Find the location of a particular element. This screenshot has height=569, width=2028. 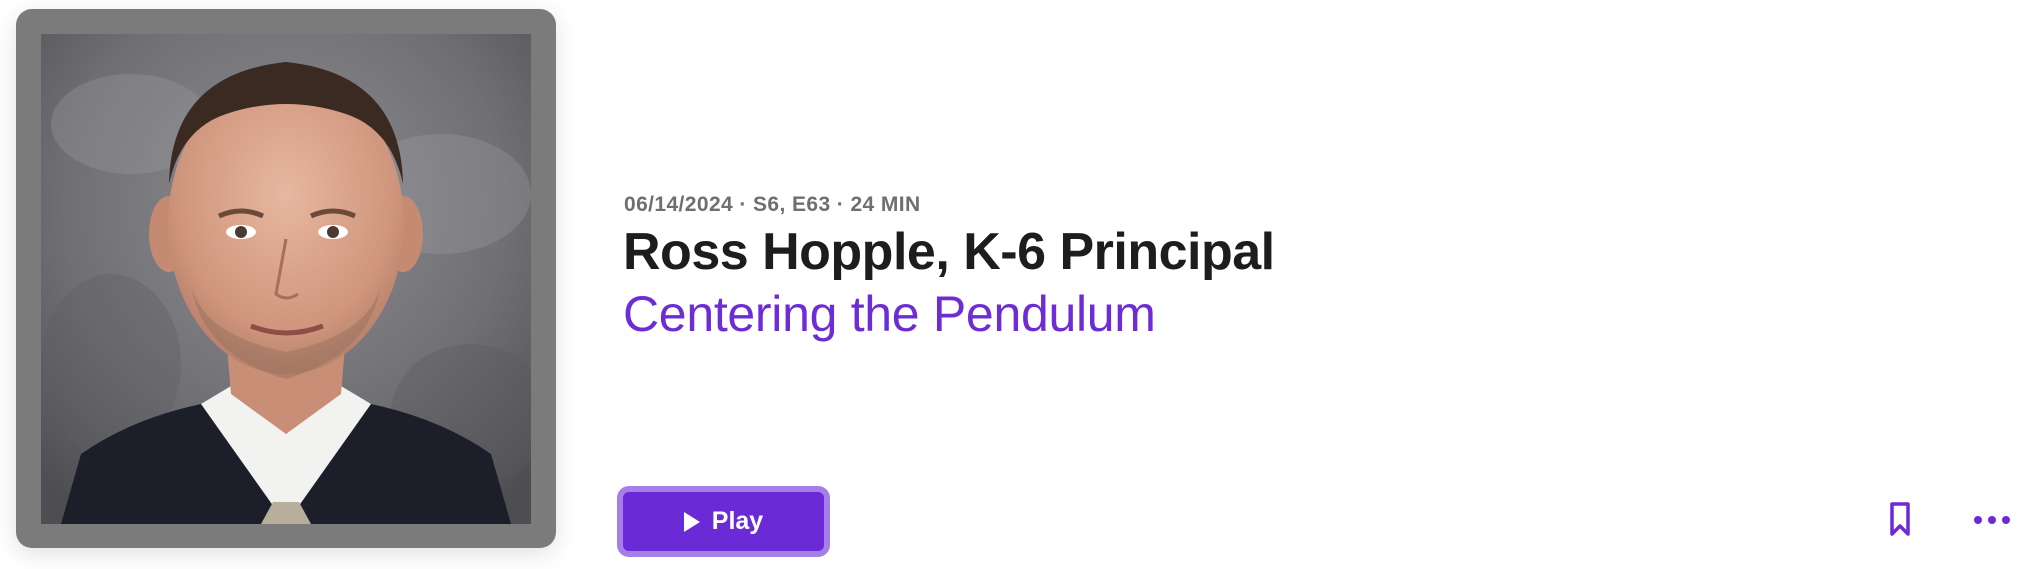

bookmark-button is located at coordinates (1900, 520).